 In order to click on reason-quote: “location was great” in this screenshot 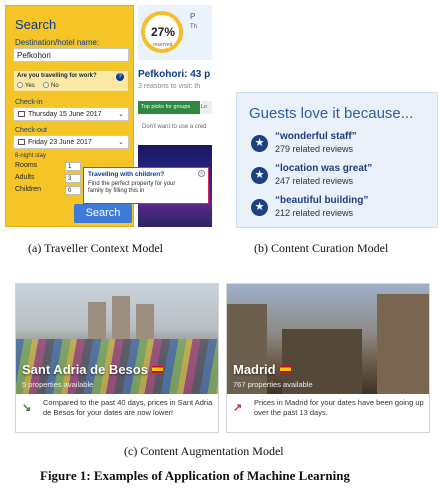, I will do `click(324, 168)`.